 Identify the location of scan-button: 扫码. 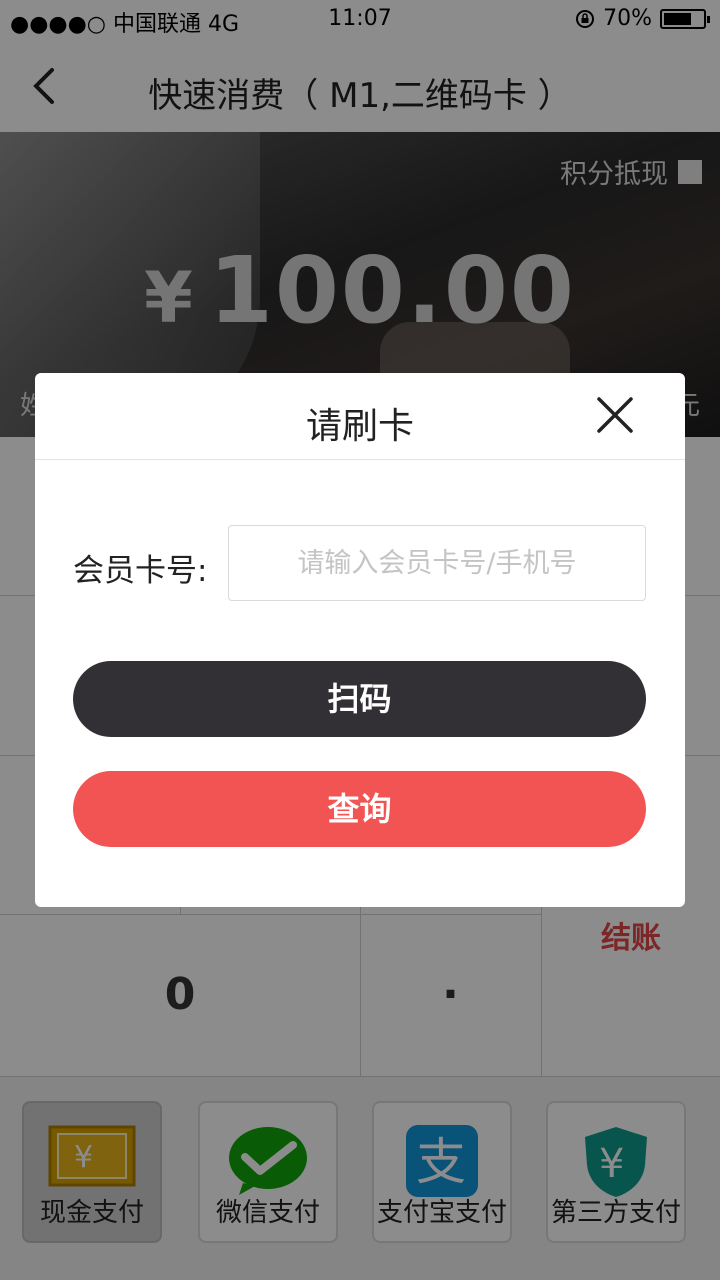
(359, 699).